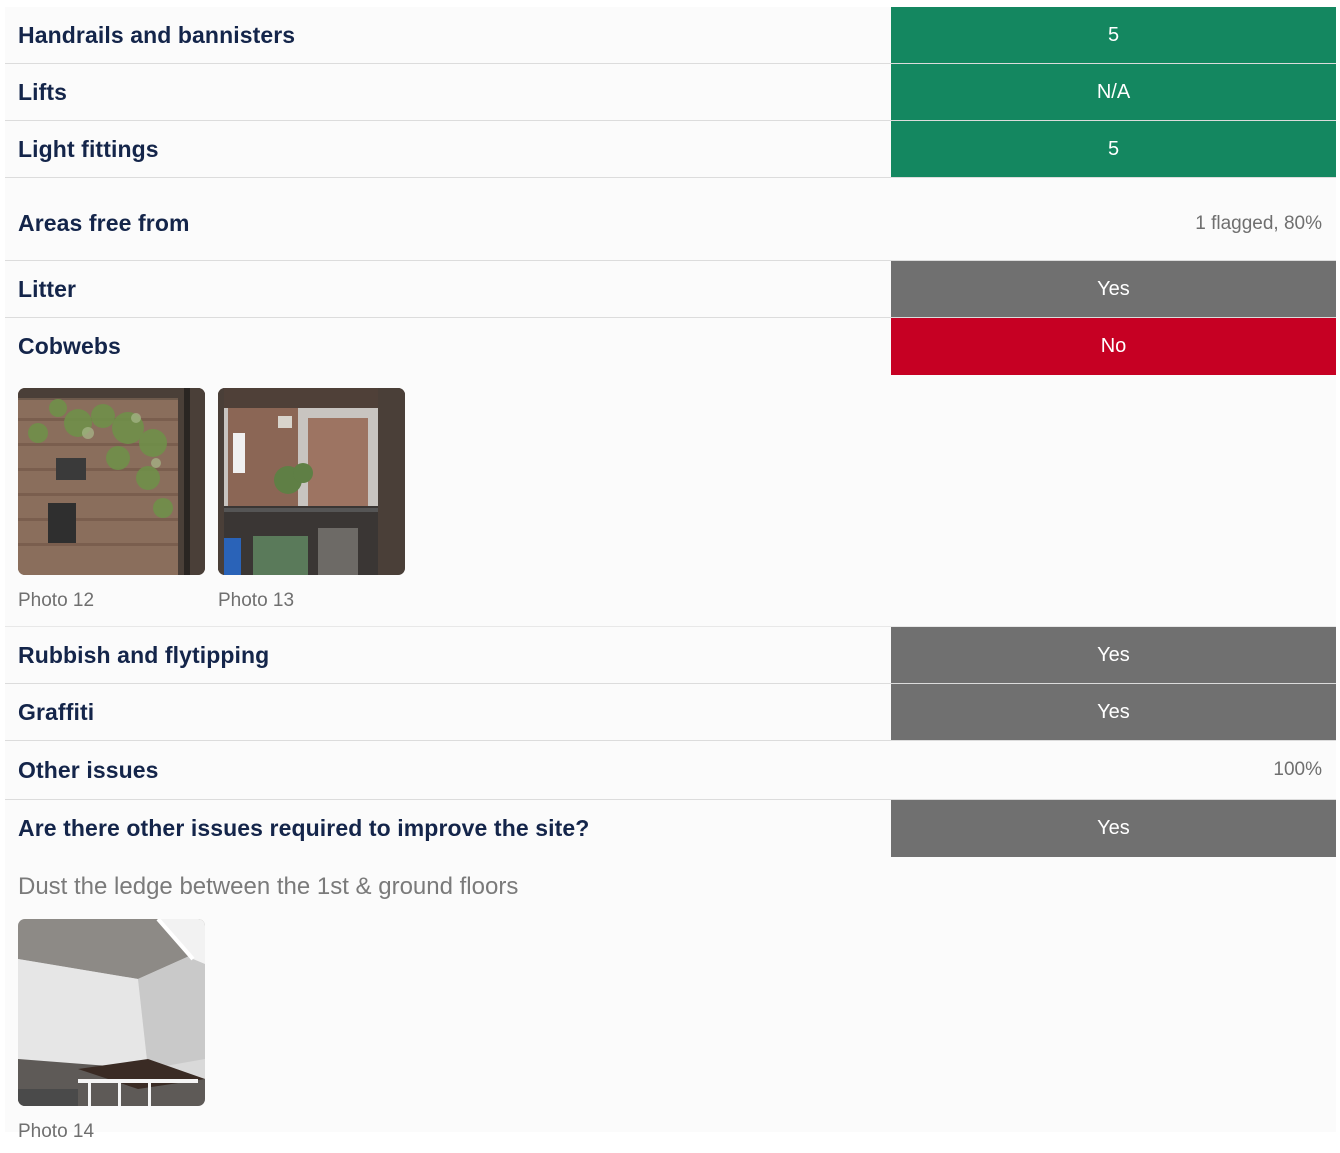 The image size is (1340, 1153). Describe the element at coordinates (69, 346) in the screenshot. I see `question-label: Cobwebs` at that location.